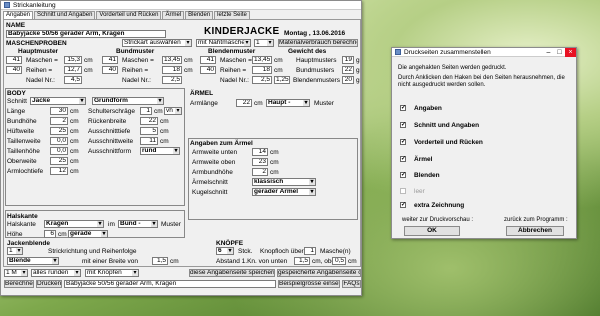  I want to click on speichern-button: diese Angabenseite speichern, so click(232, 273).